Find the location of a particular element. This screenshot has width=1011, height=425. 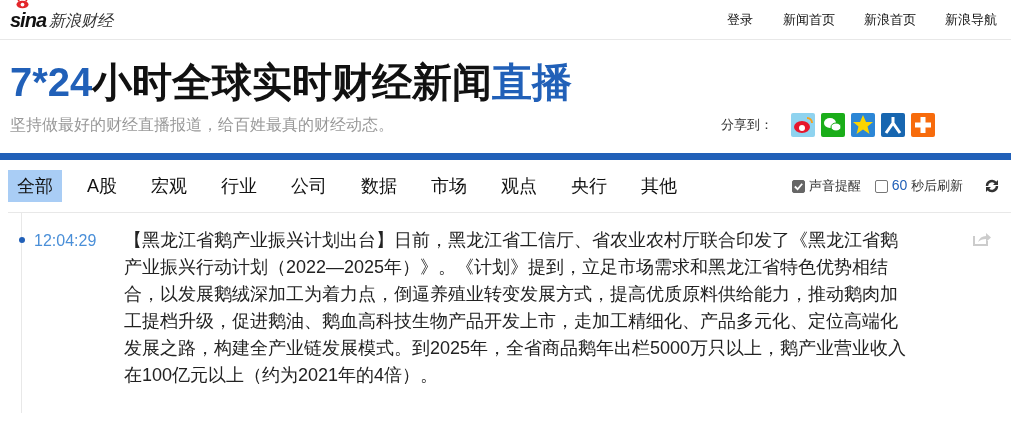

logo-text: 新浪财经 is located at coordinates (81, 20).